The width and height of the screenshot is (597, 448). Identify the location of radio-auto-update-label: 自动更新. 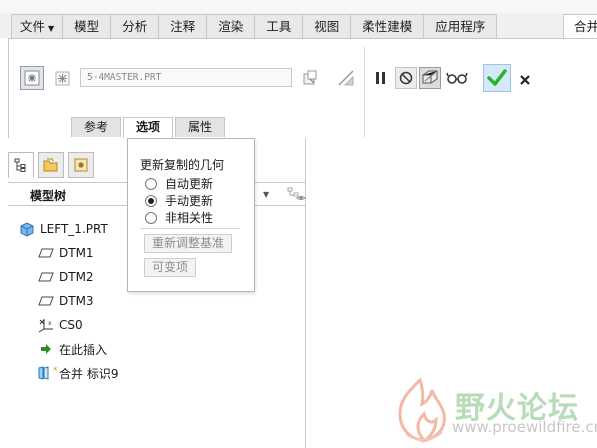
(189, 184).